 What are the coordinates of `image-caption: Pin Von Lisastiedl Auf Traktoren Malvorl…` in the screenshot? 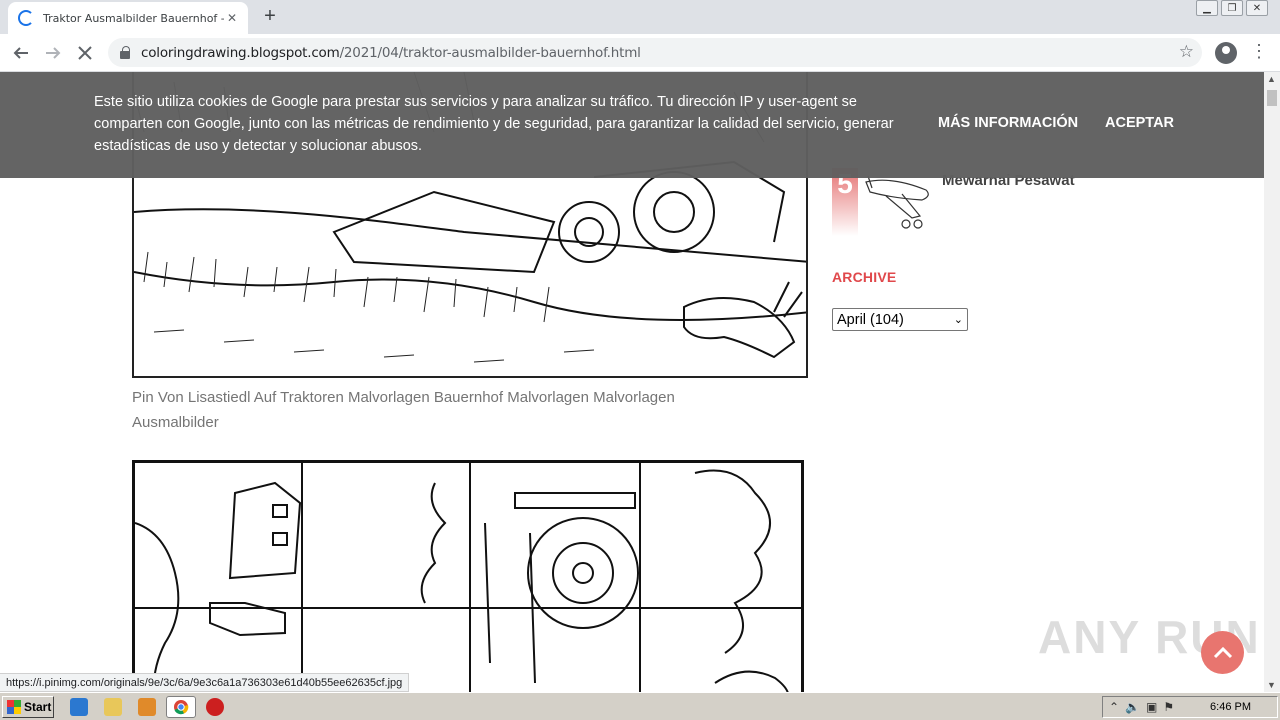 It's located at (403, 410).